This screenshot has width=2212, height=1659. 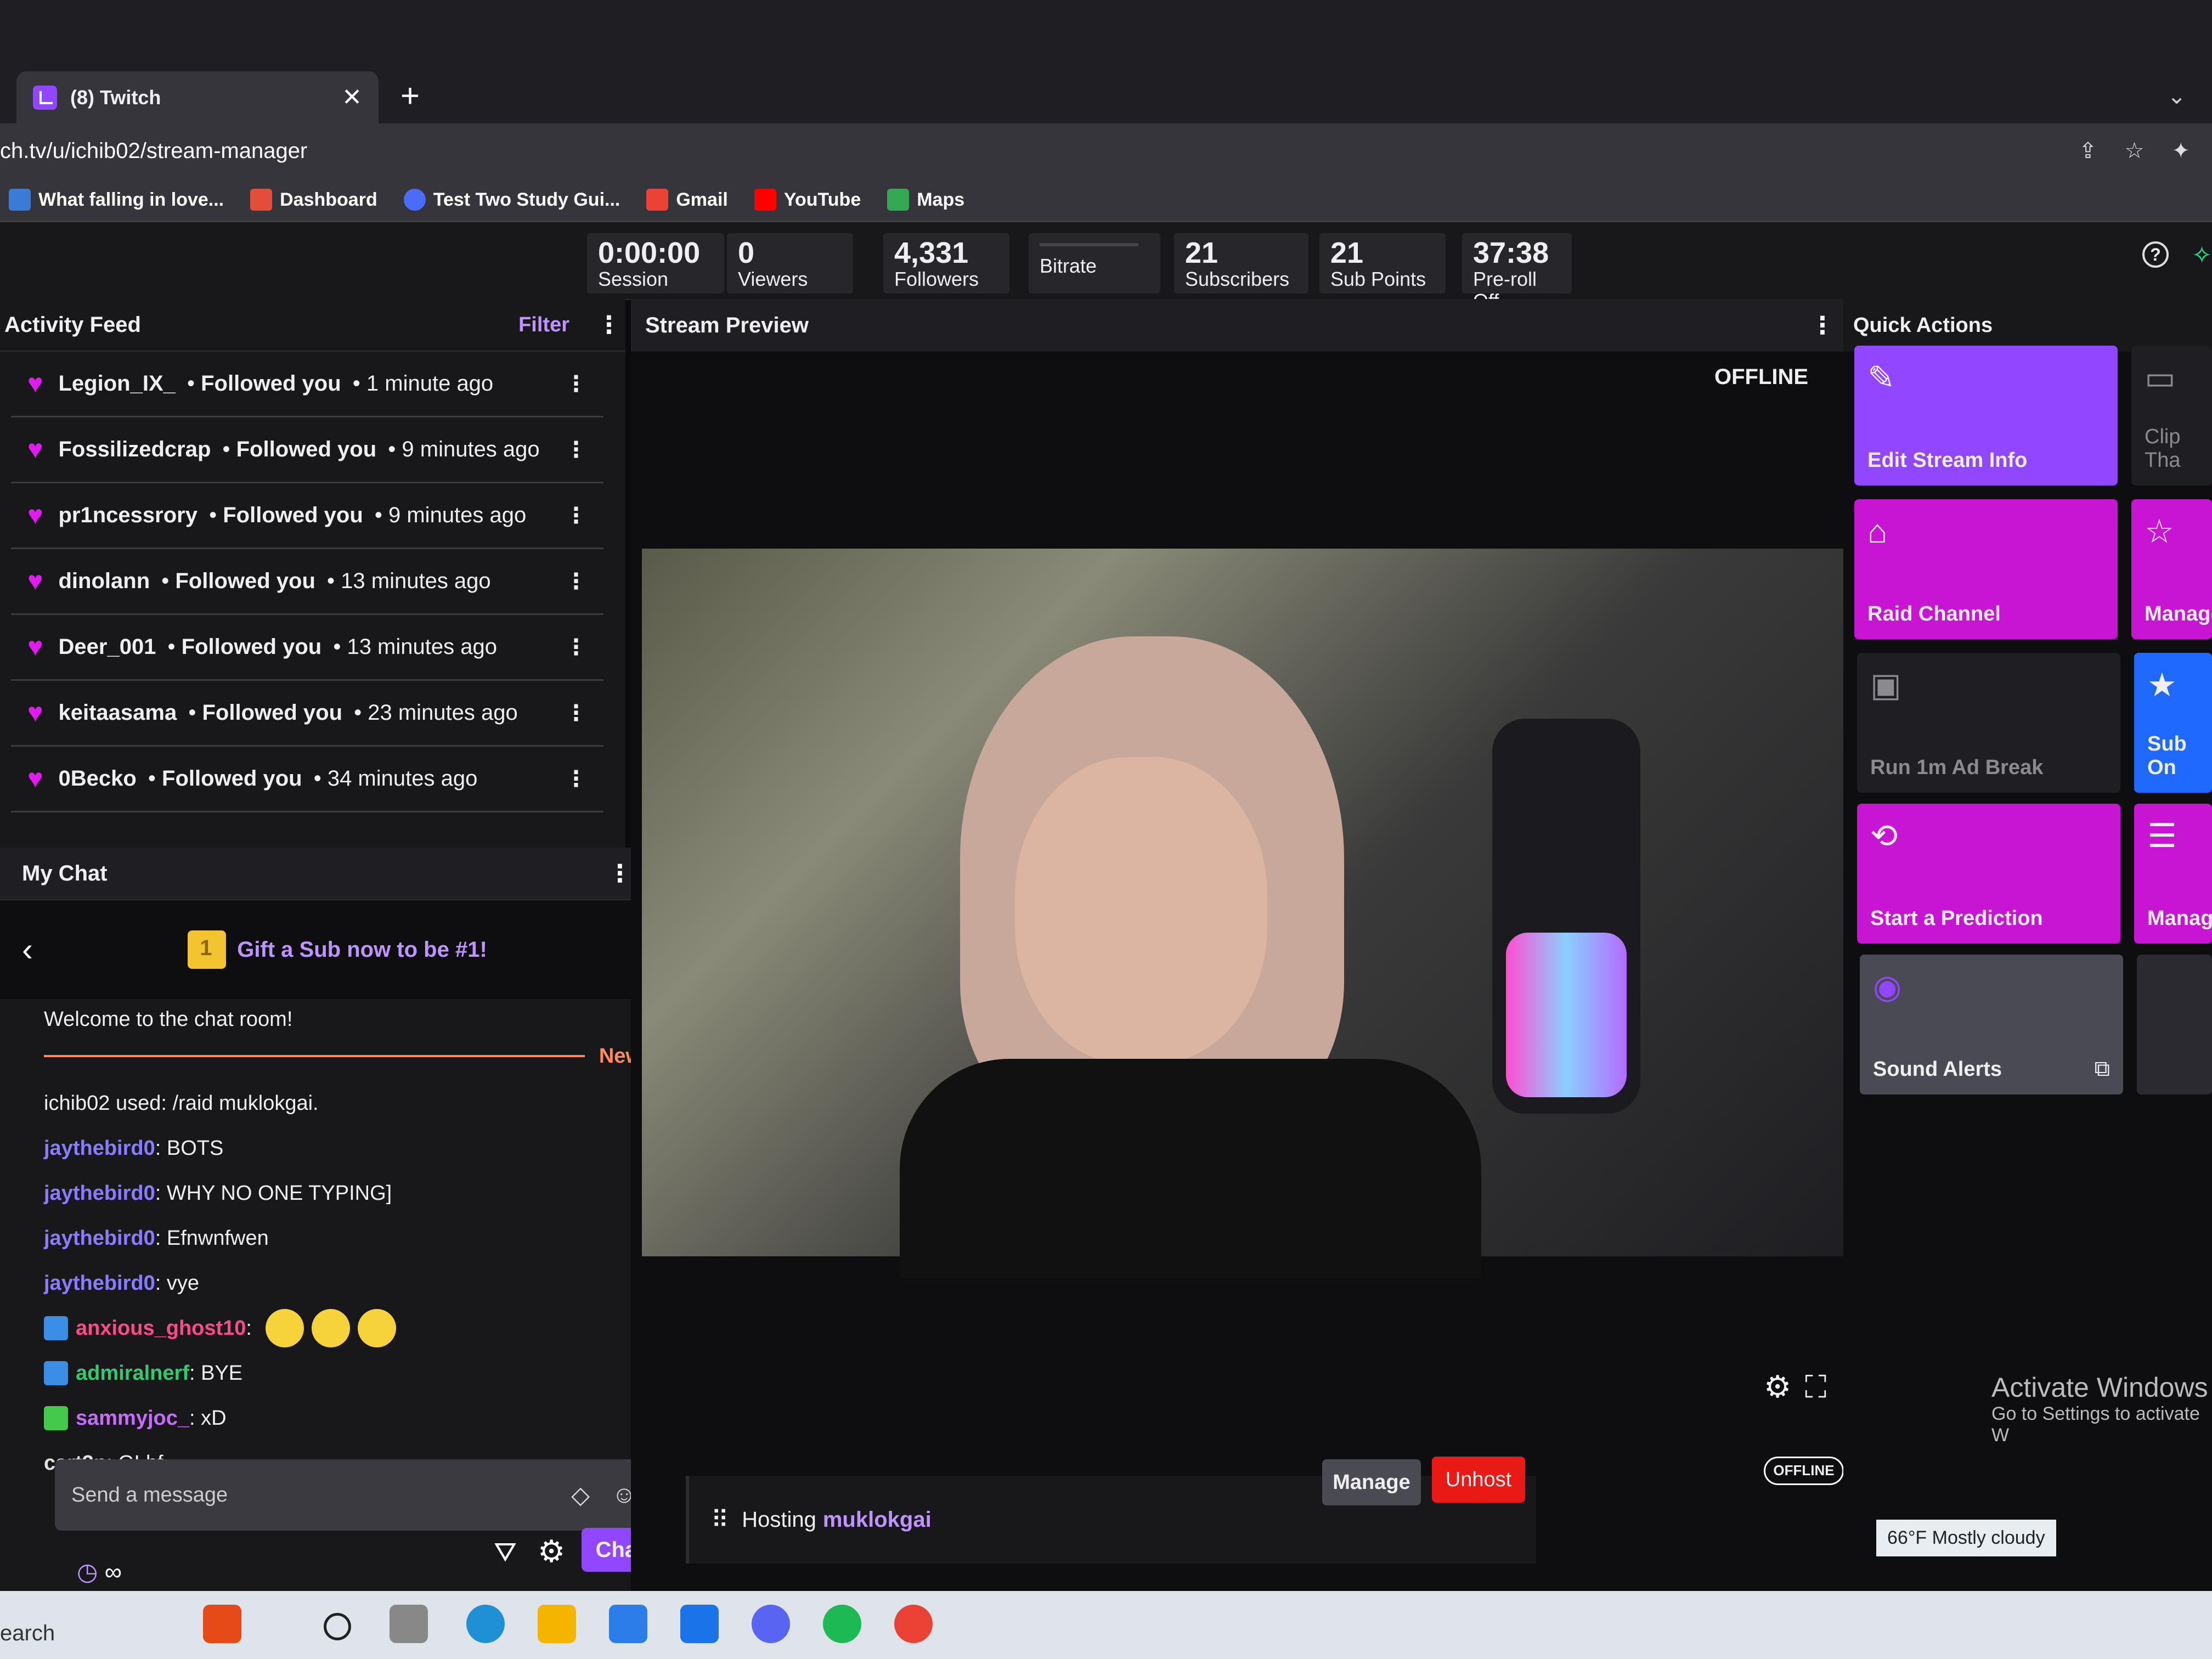 What do you see at coordinates (580, 1495) in the screenshot?
I see `bits-cheer-icon: ◇` at bounding box center [580, 1495].